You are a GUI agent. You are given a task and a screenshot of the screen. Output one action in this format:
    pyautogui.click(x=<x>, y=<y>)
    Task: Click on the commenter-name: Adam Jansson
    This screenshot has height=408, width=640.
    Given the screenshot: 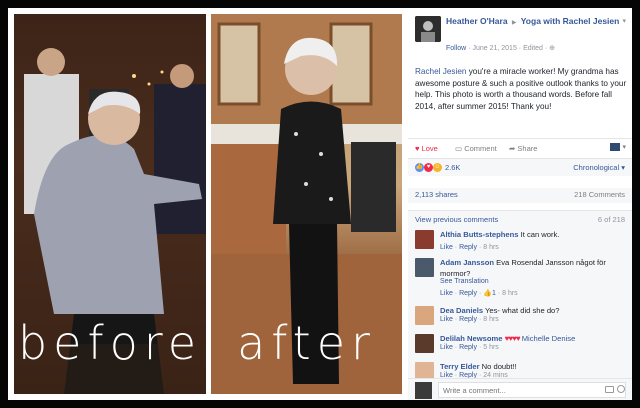 What is the action you would take?
    pyautogui.click(x=467, y=262)
    